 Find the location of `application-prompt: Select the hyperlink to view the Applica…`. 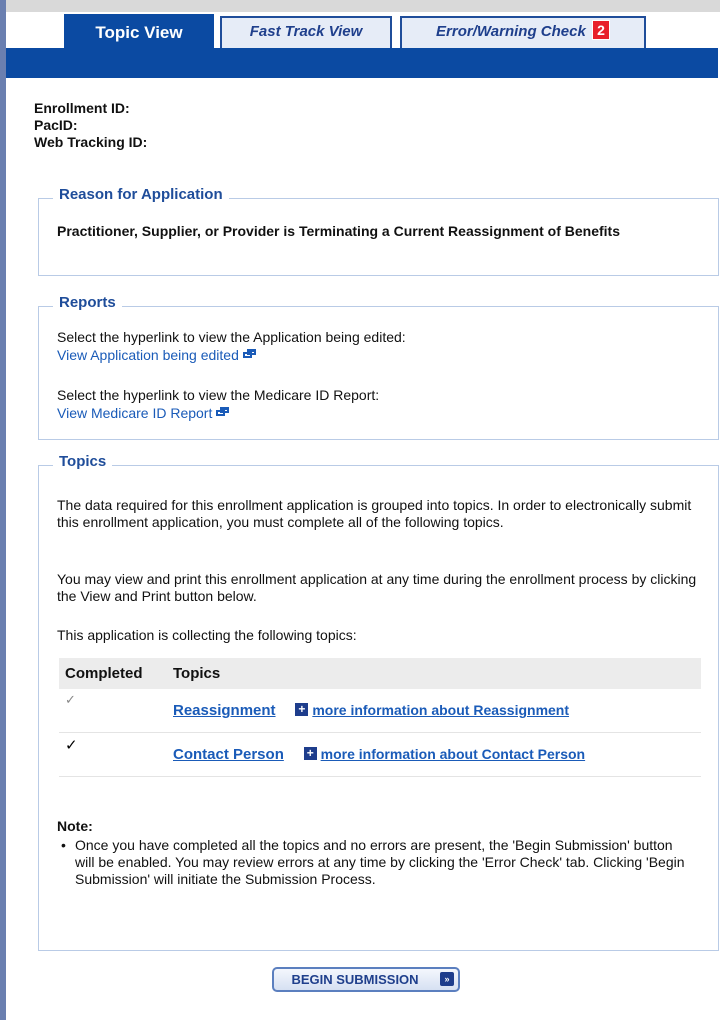

application-prompt: Select the hyperlink to view the Applica… is located at coordinates (231, 337).